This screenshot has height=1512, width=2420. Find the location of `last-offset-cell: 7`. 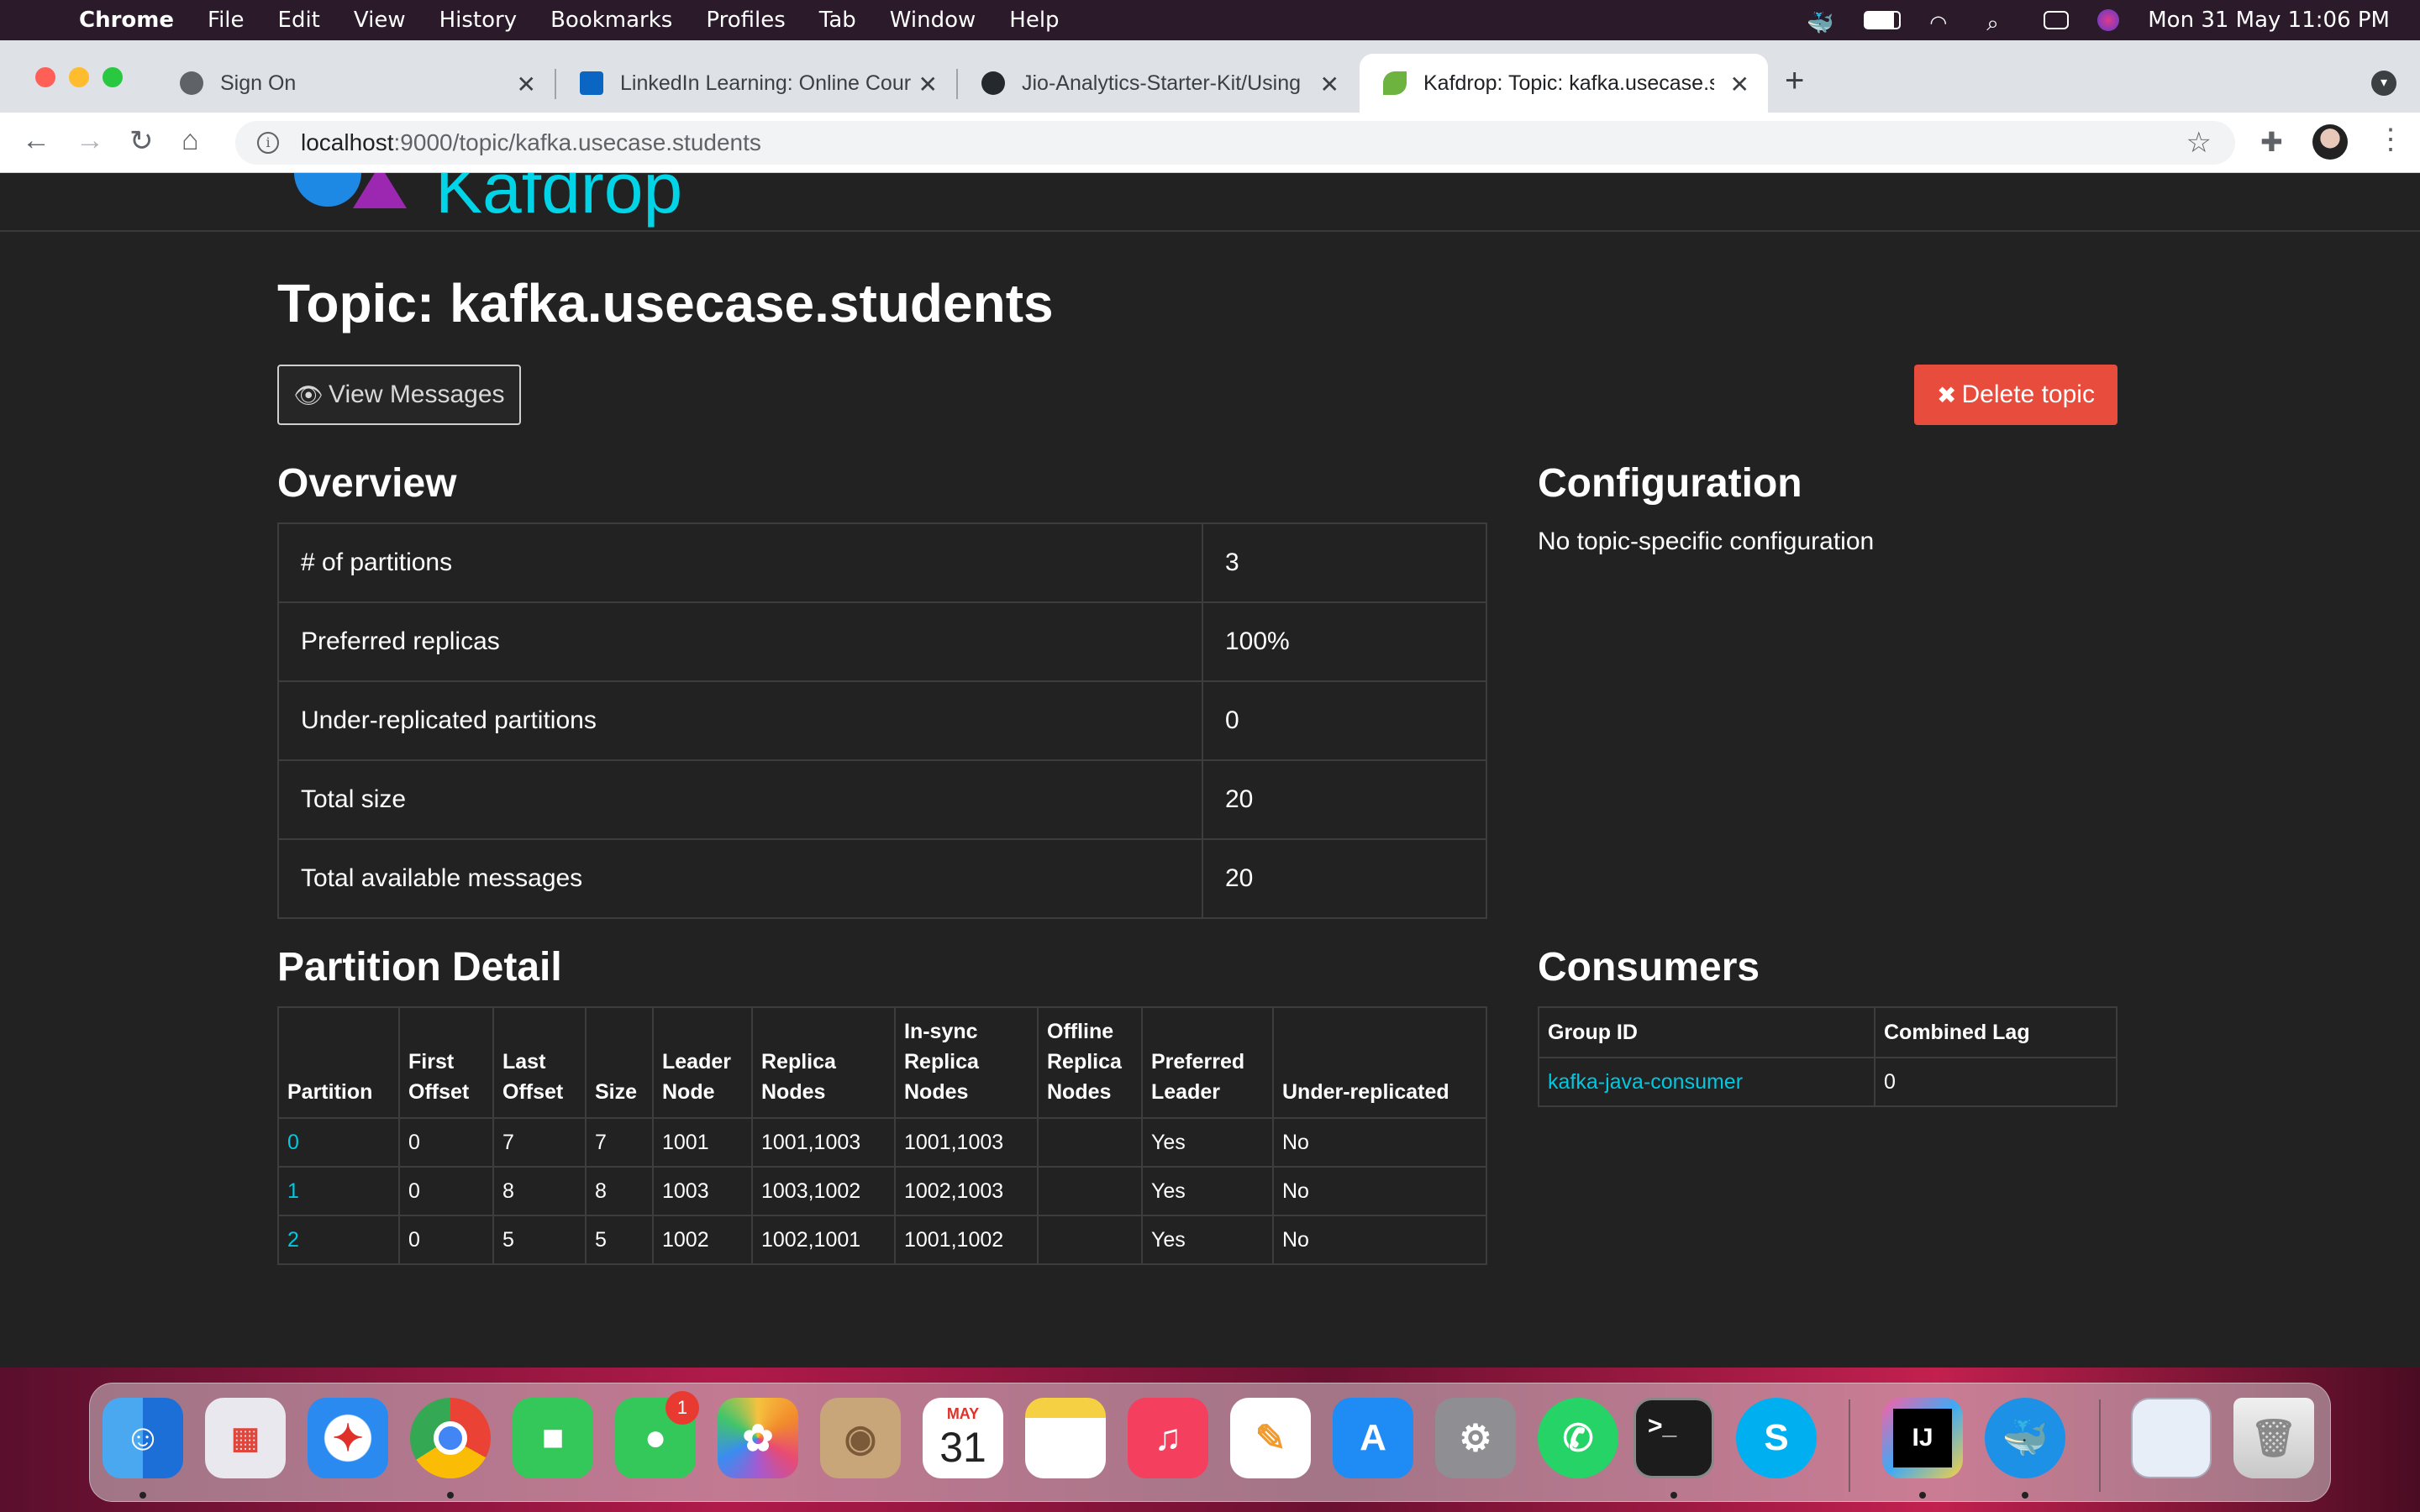

last-offset-cell: 7 is located at coordinates (539, 1142).